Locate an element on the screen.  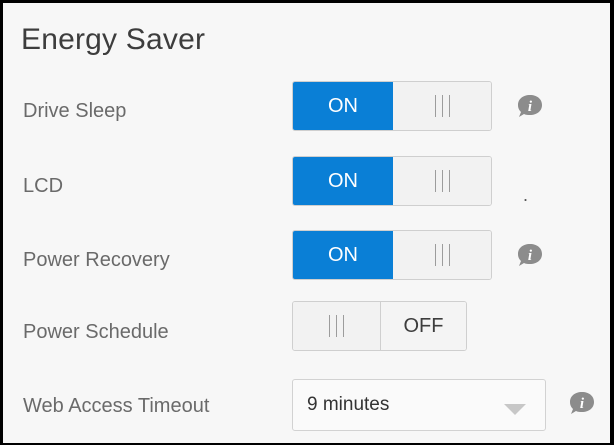
drive-sleep-toggle: ON is located at coordinates (392, 106).